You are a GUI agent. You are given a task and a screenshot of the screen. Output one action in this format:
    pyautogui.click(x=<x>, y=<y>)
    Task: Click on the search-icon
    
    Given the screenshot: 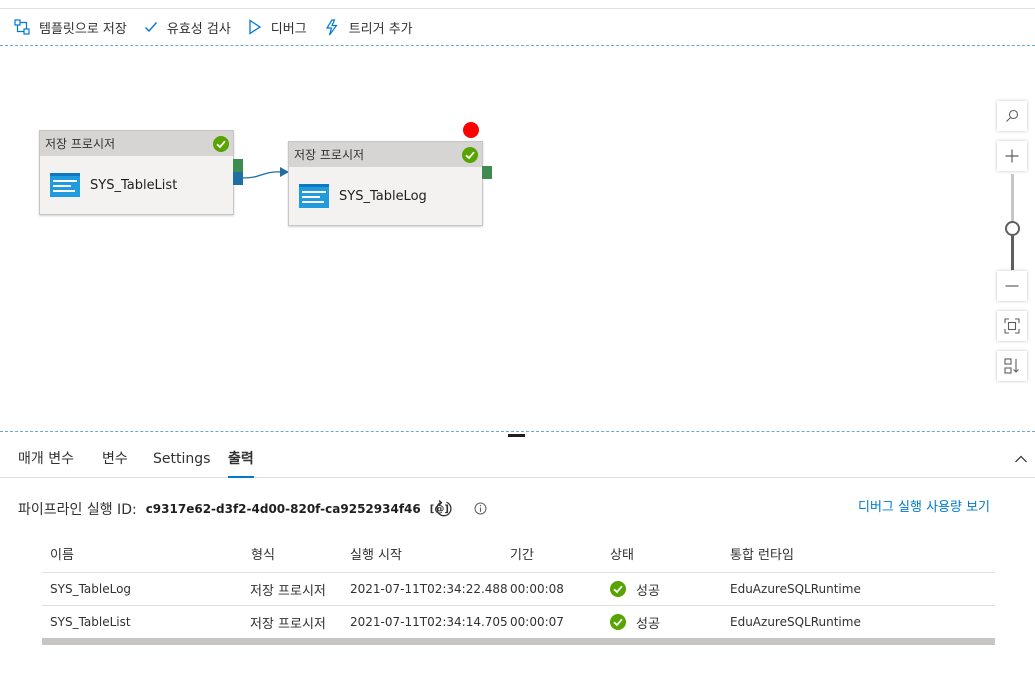 What is the action you would take?
    pyautogui.click(x=1012, y=115)
    